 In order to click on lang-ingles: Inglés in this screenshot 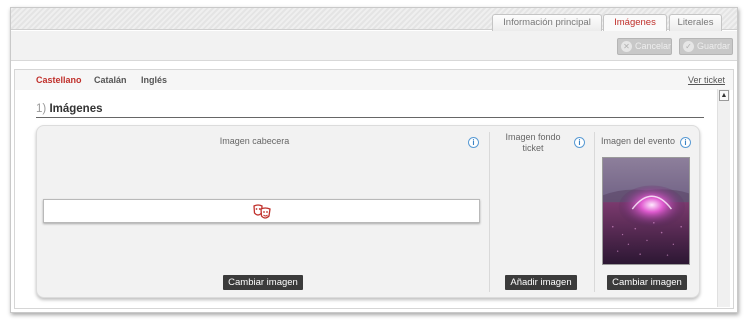, I will do `click(154, 80)`.